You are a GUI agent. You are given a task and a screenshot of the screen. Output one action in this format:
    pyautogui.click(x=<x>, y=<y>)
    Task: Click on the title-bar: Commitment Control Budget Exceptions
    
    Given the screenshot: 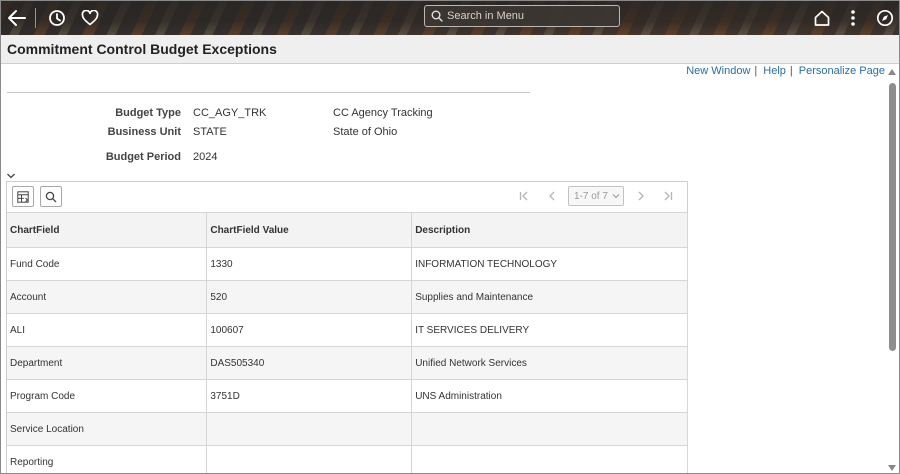 What is the action you would take?
    pyautogui.click(x=450, y=49)
    